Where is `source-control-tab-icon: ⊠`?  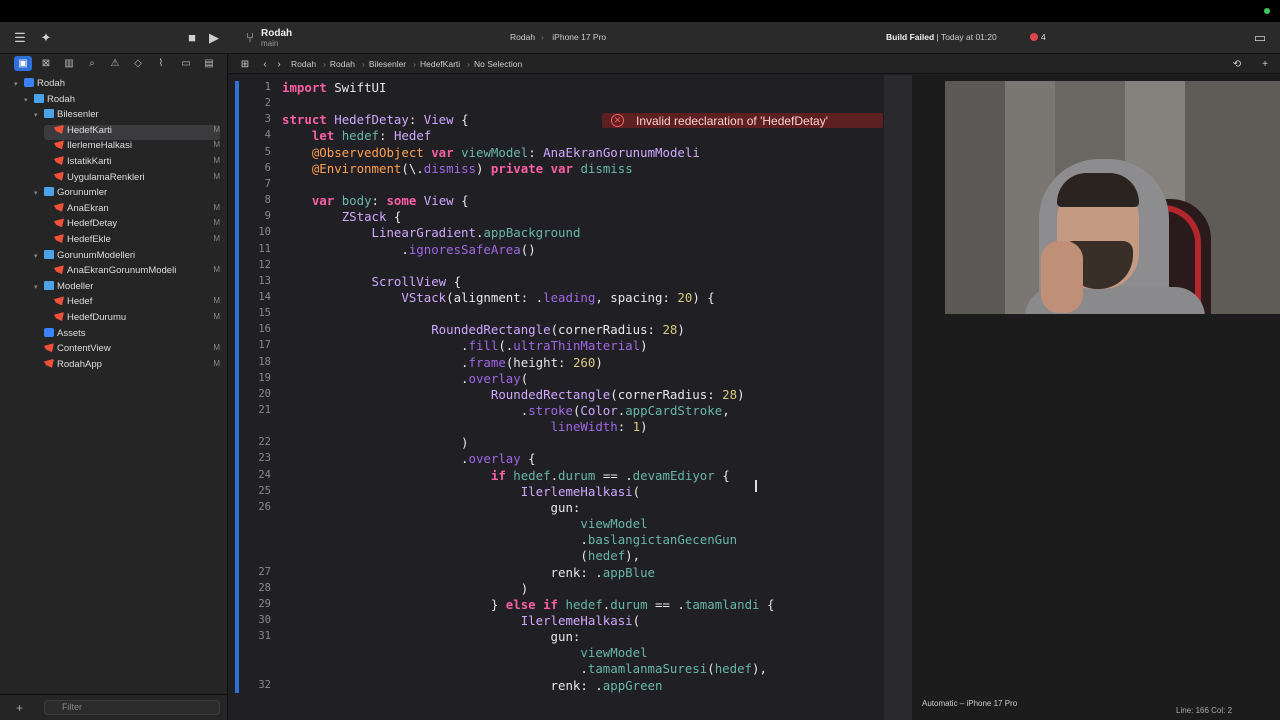 source-control-tab-icon: ⊠ is located at coordinates (46, 63).